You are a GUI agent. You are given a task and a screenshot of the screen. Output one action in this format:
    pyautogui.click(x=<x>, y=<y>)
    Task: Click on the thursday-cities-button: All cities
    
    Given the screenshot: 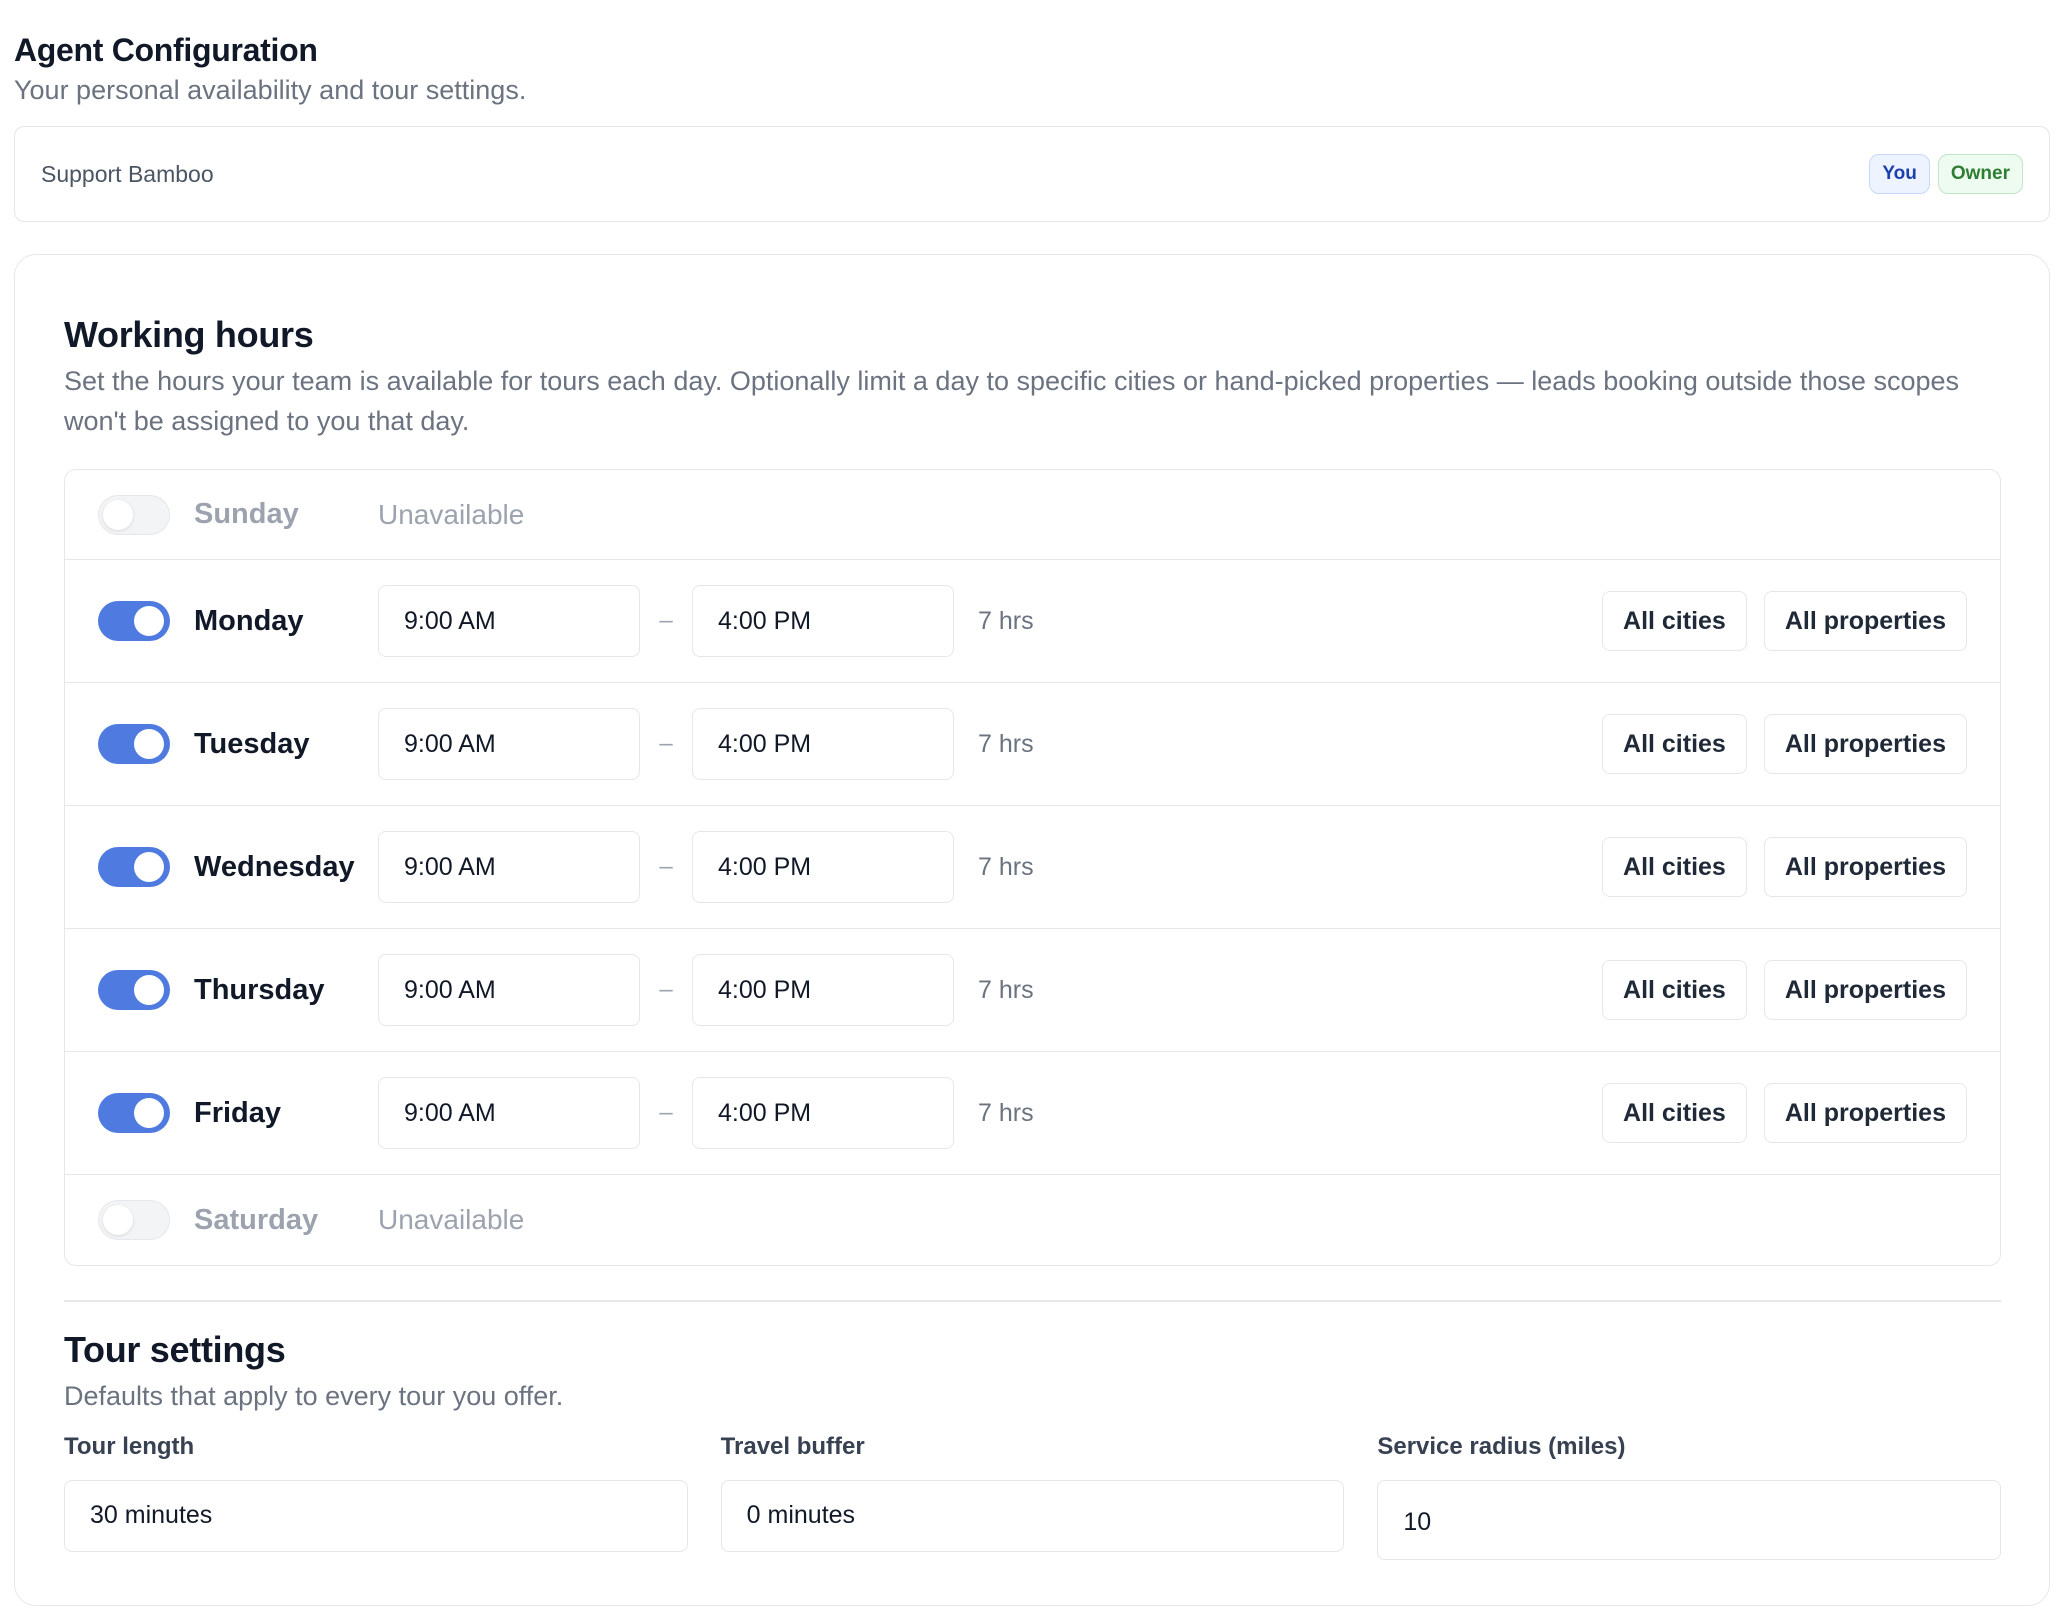 What is the action you would take?
    pyautogui.click(x=1674, y=990)
    